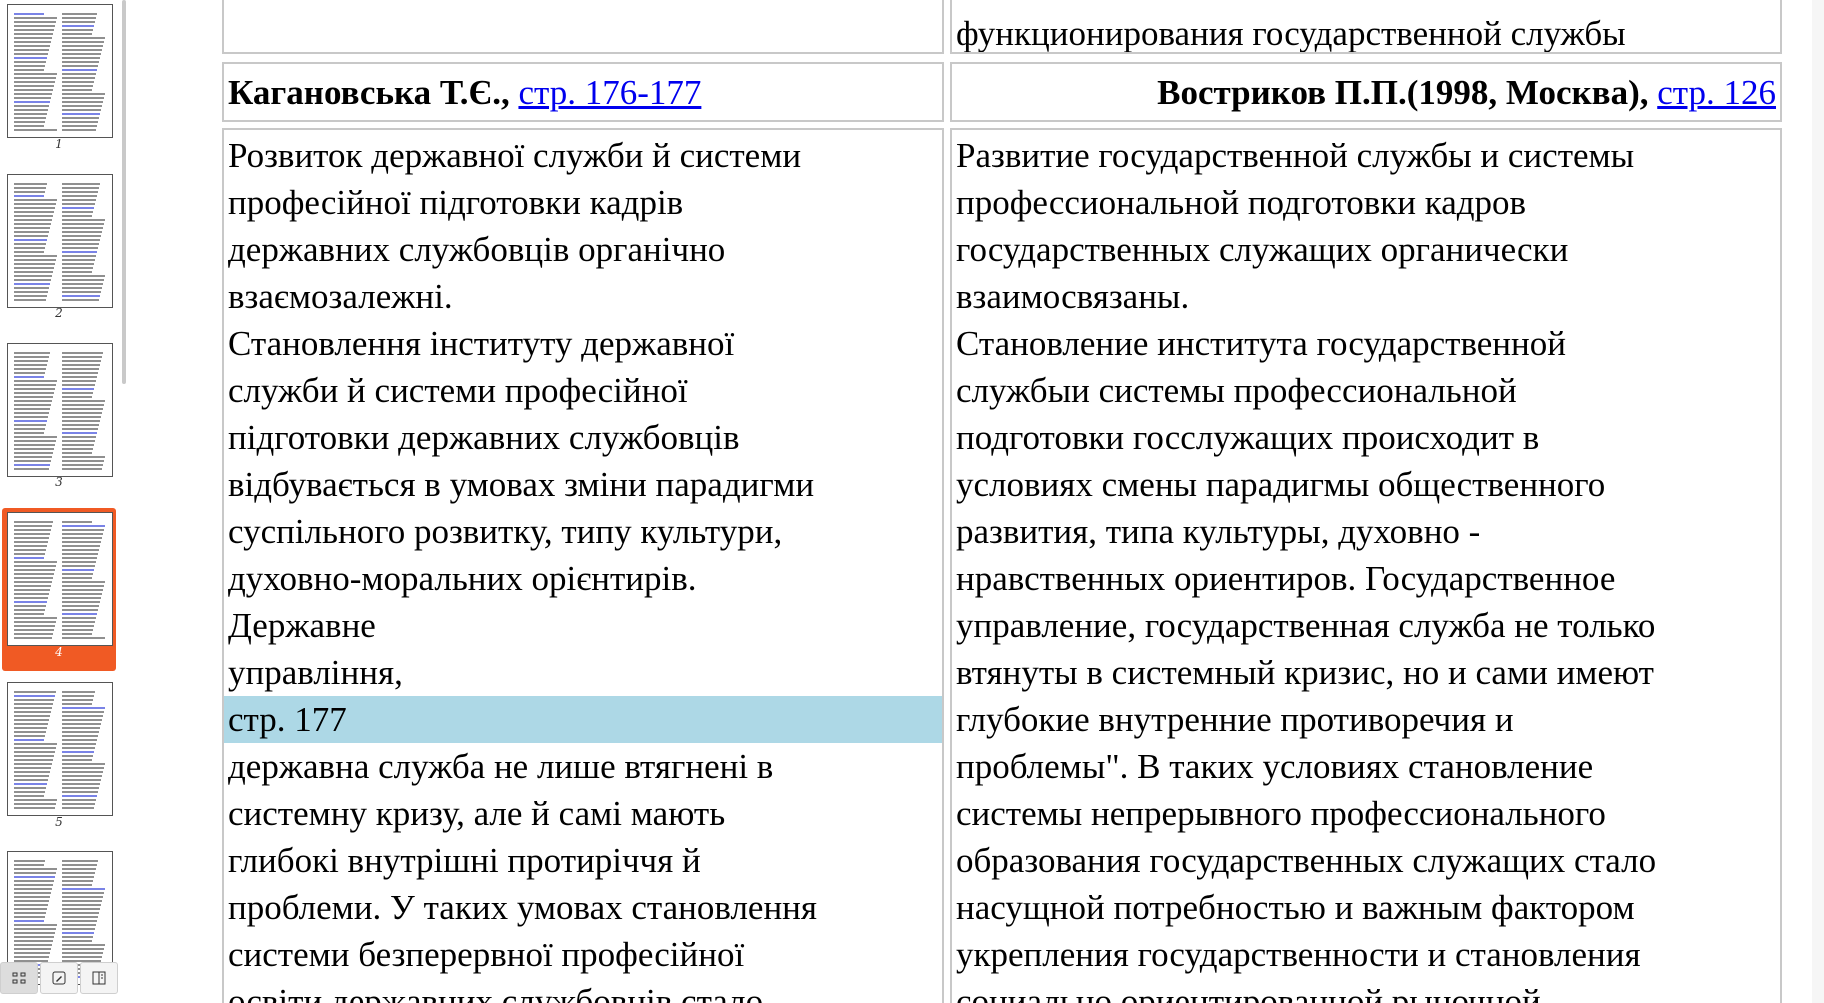 Image resolution: width=1824 pixels, height=1003 pixels. Describe the element at coordinates (99, 978) in the screenshot. I see `outline-view-button` at that location.